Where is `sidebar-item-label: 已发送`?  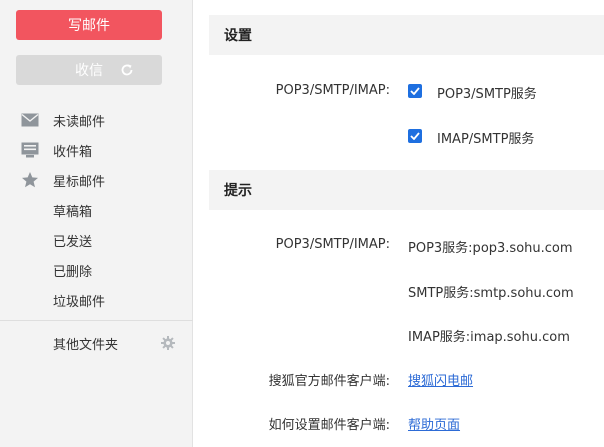 sidebar-item-label: 已发送 is located at coordinates (73, 242).